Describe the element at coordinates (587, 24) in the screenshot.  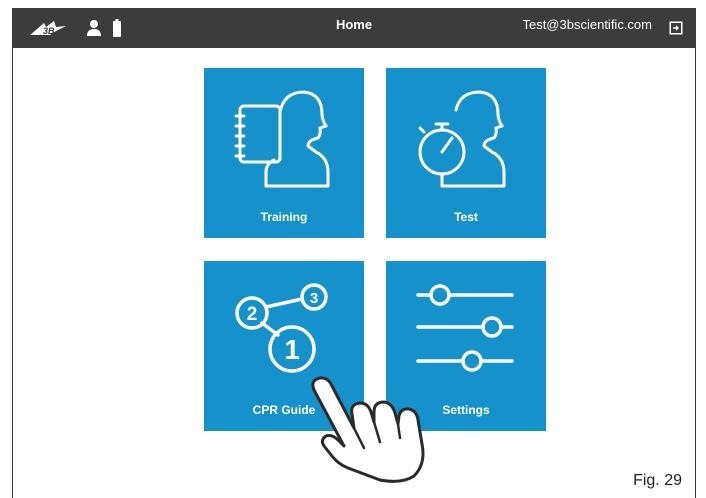
I see `user-email: Test@3bscientific.com` at that location.